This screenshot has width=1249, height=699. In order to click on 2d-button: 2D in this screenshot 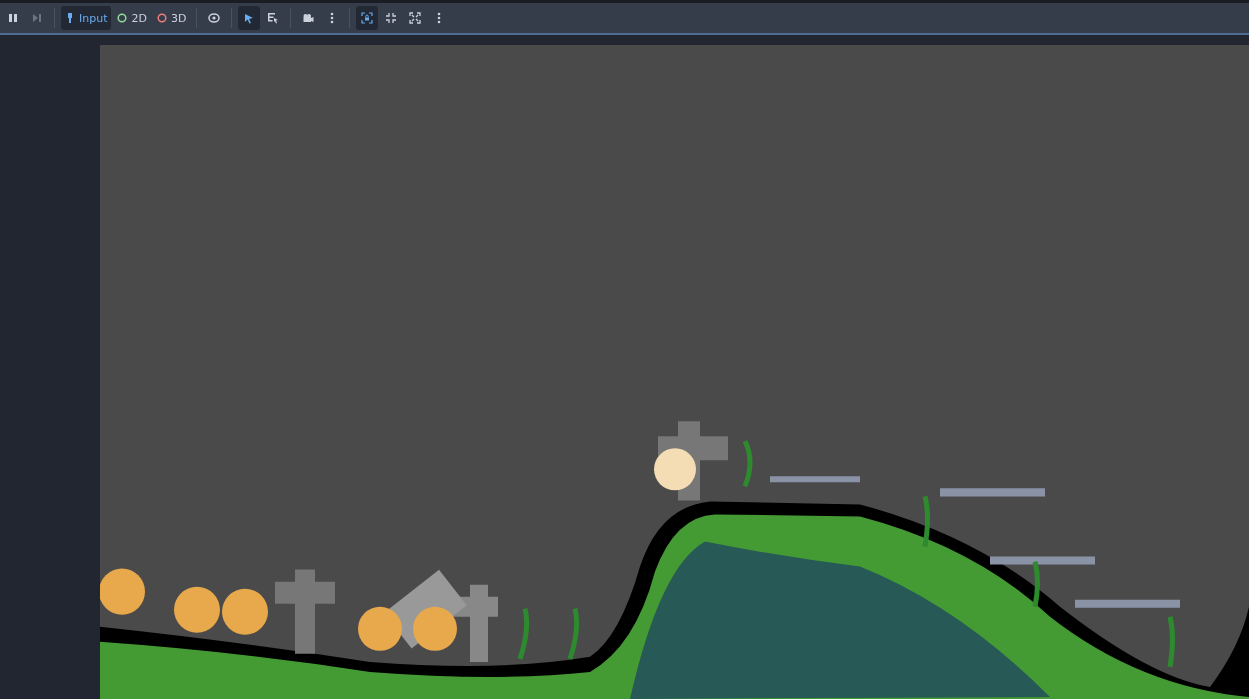, I will do `click(132, 18)`.